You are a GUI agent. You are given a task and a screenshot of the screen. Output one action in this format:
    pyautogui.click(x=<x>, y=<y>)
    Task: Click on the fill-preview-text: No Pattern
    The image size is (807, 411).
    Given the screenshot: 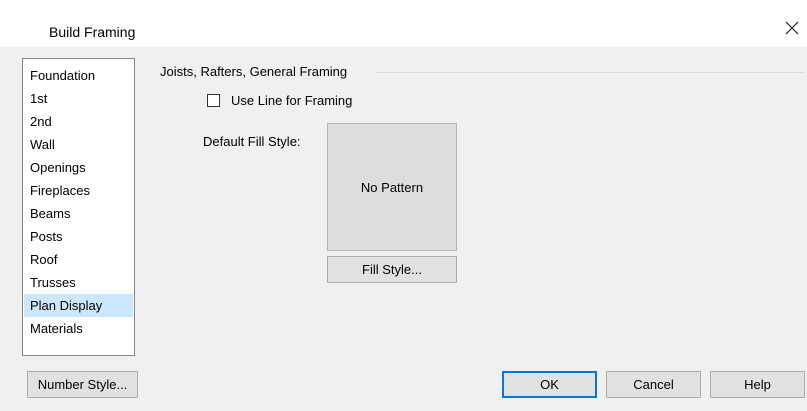 What is the action you would take?
    pyautogui.click(x=392, y=187)
    